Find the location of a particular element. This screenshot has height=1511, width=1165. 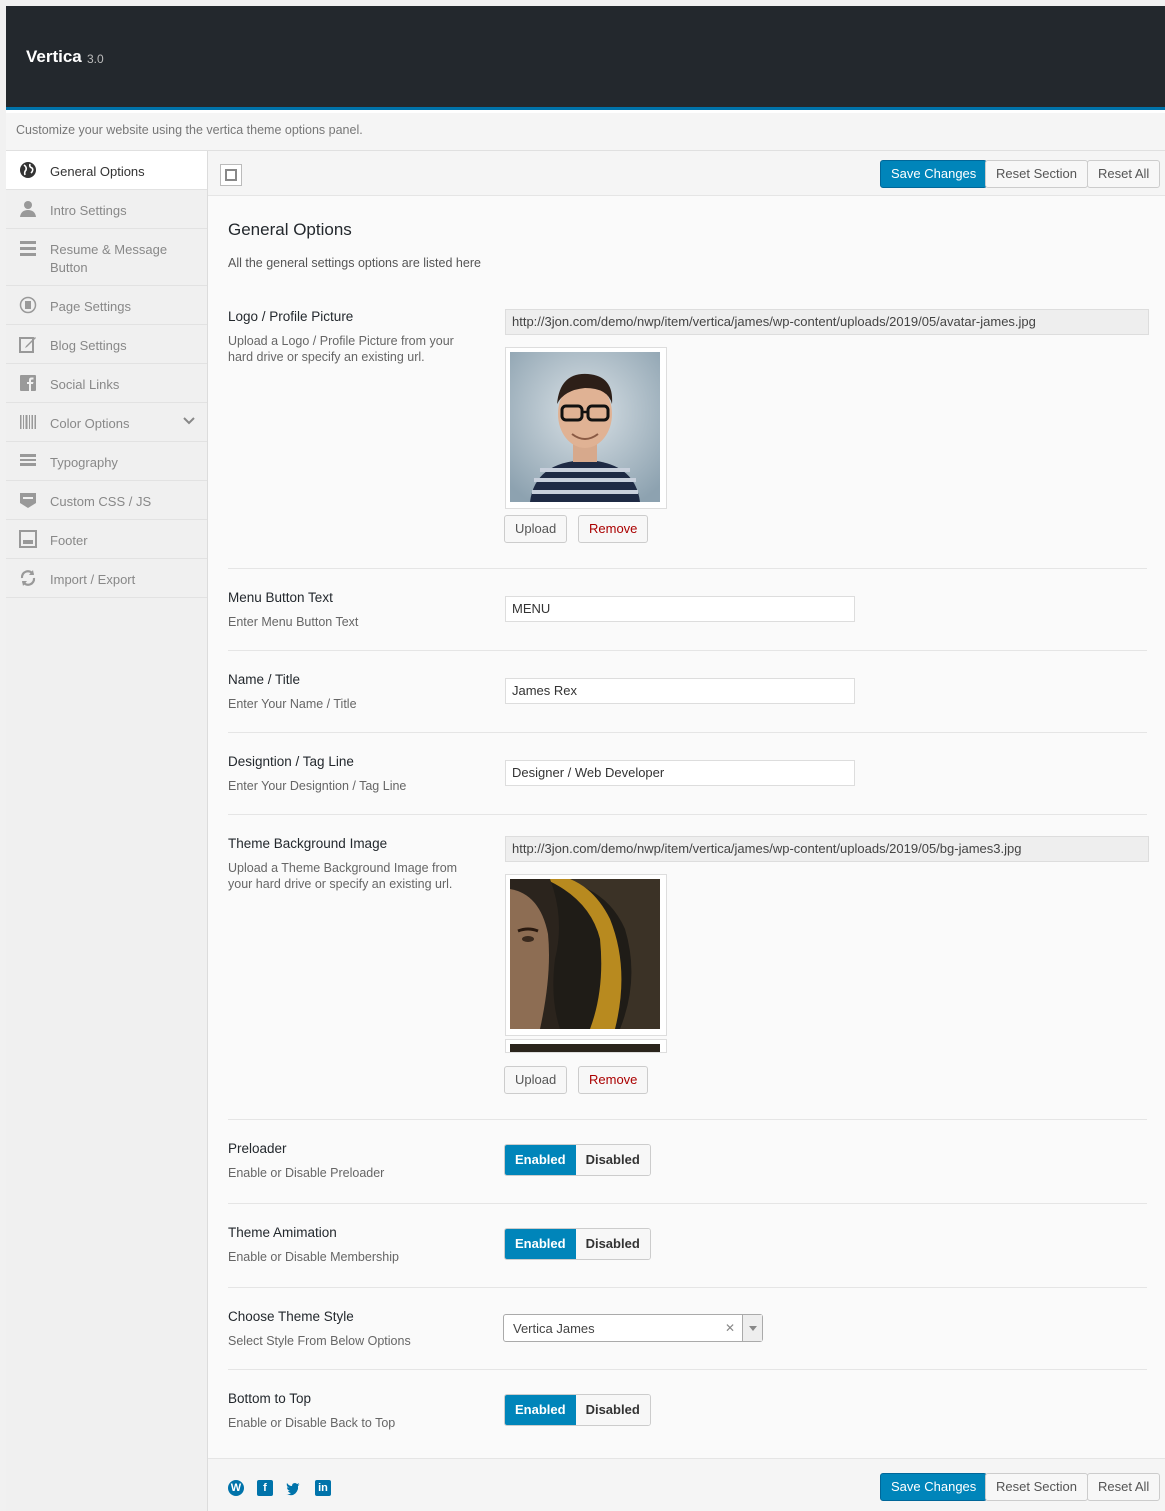

background-remove-button: Remove is located at coordinates (613, 1080).